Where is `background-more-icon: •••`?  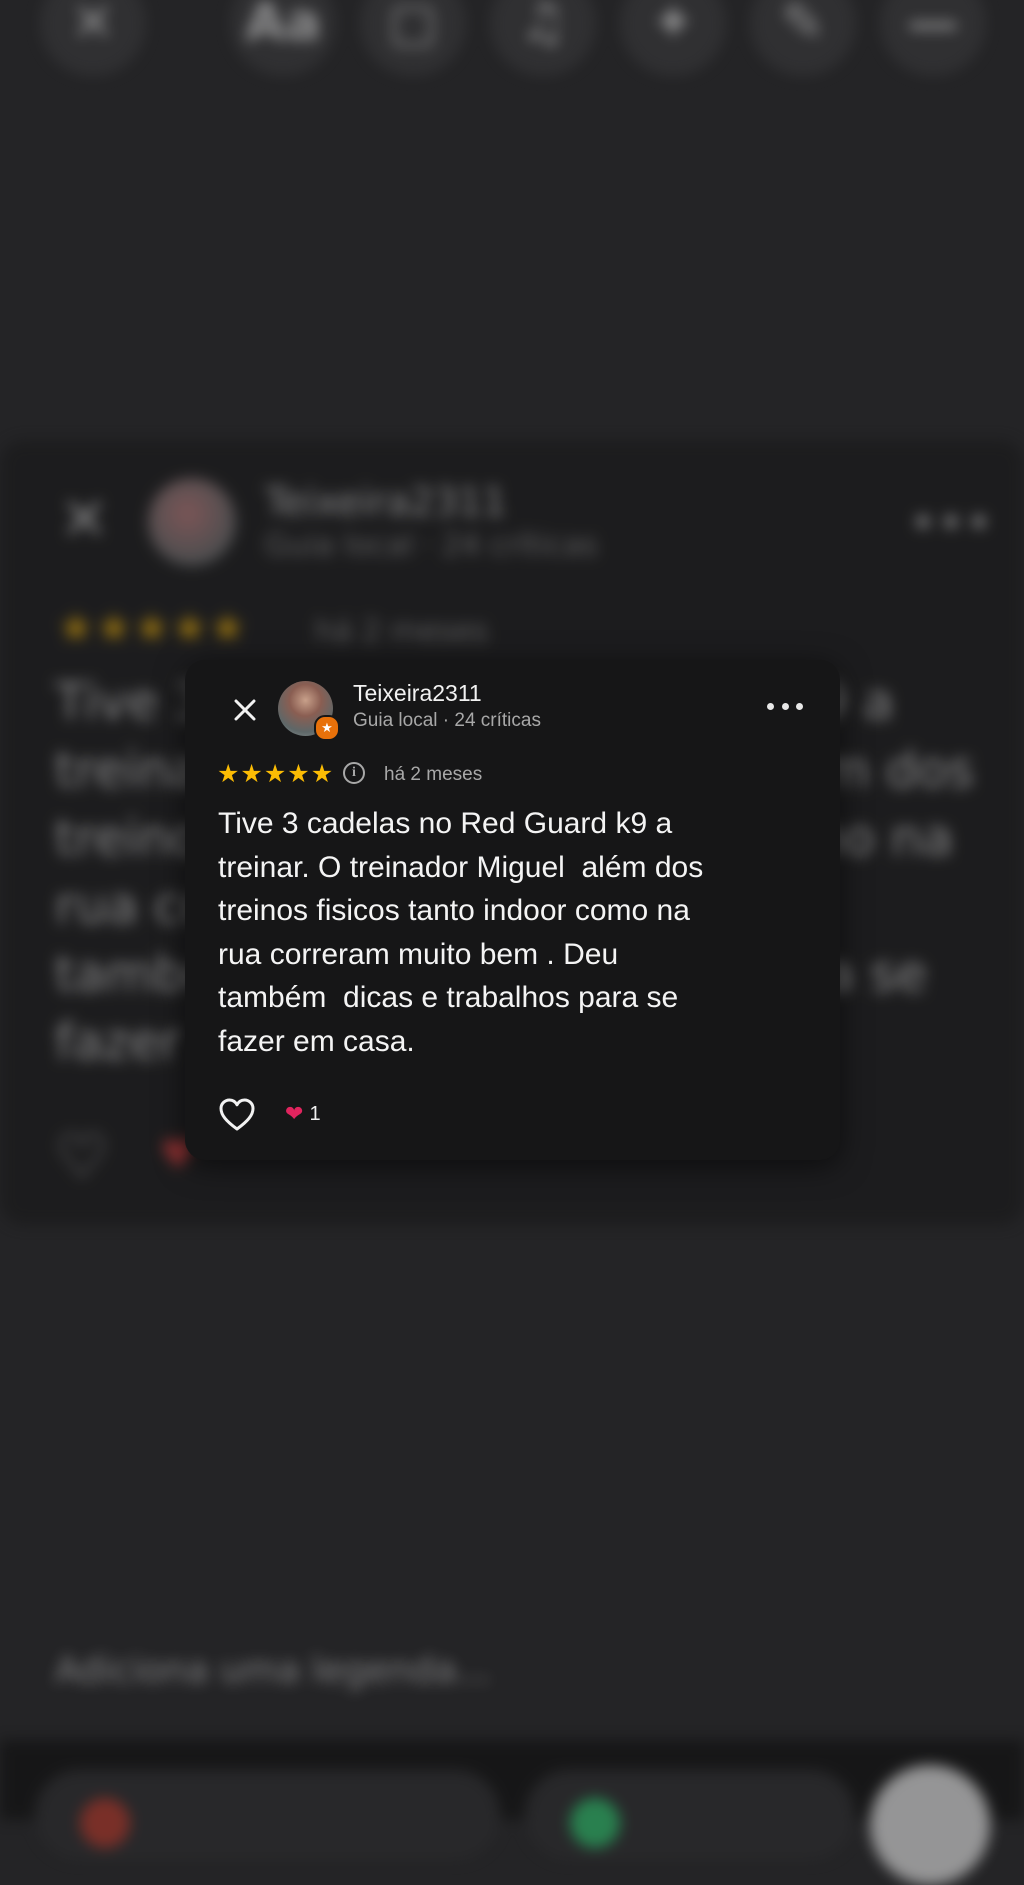
background-more-icon: ••• is located at coordinates (952, 523).